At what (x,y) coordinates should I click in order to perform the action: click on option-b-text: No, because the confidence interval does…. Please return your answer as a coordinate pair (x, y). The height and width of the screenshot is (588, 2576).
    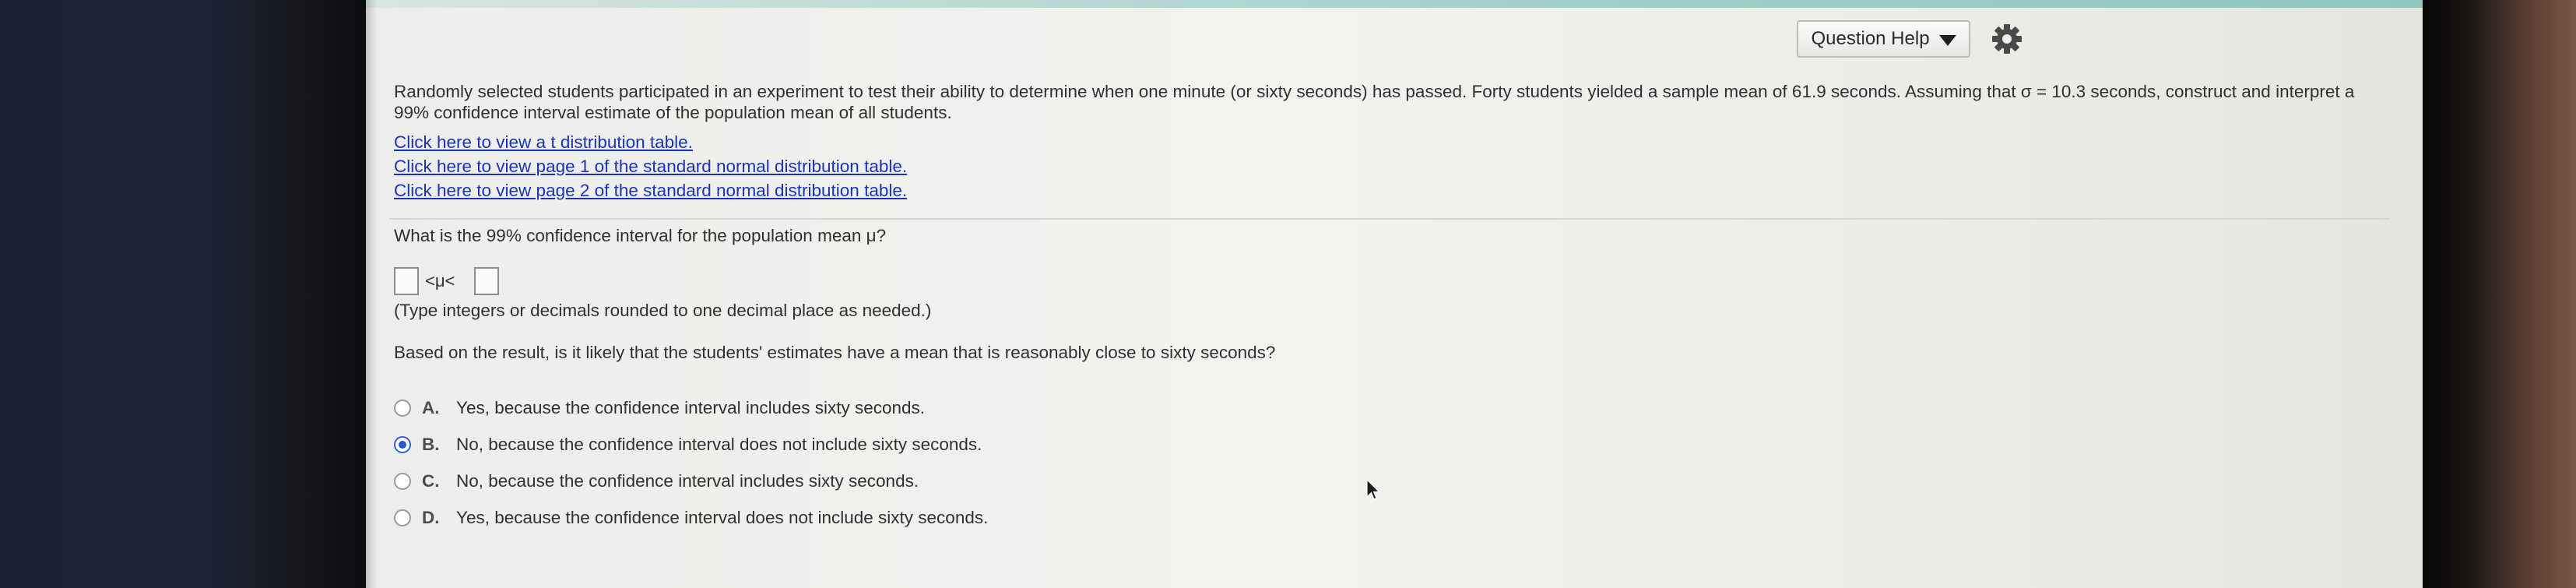
    Looking at the image, I should click on (719, 444).